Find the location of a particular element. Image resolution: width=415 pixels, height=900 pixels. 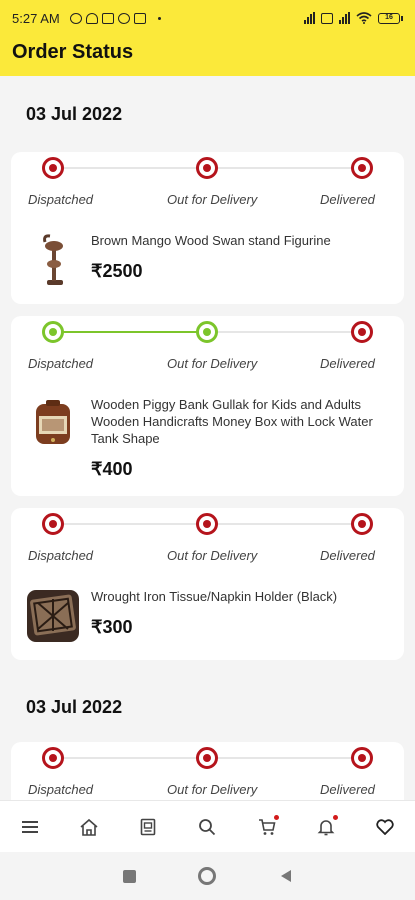

search-icon is located at coordinates (207, 827).